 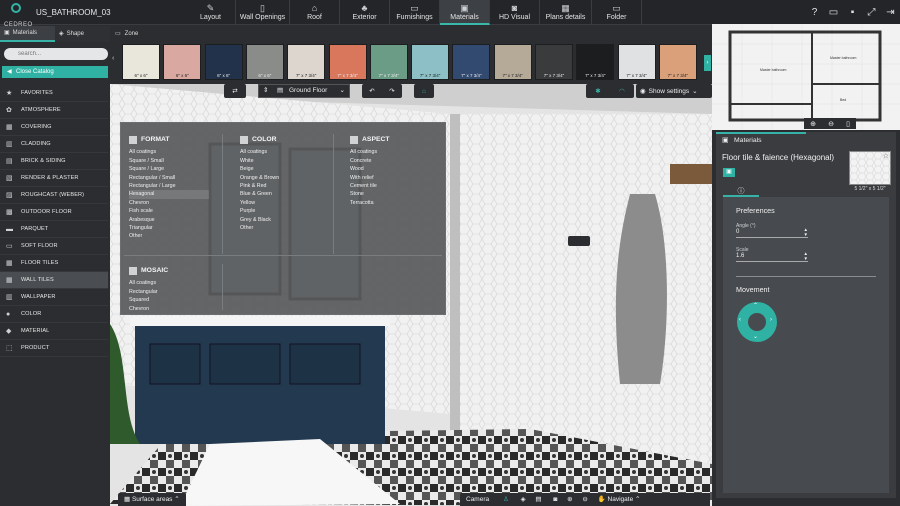 What do you see at coordinates (169, 292) in the screenshot?
I see `filter-option: Rectangular` at bounding box center [169, 292].